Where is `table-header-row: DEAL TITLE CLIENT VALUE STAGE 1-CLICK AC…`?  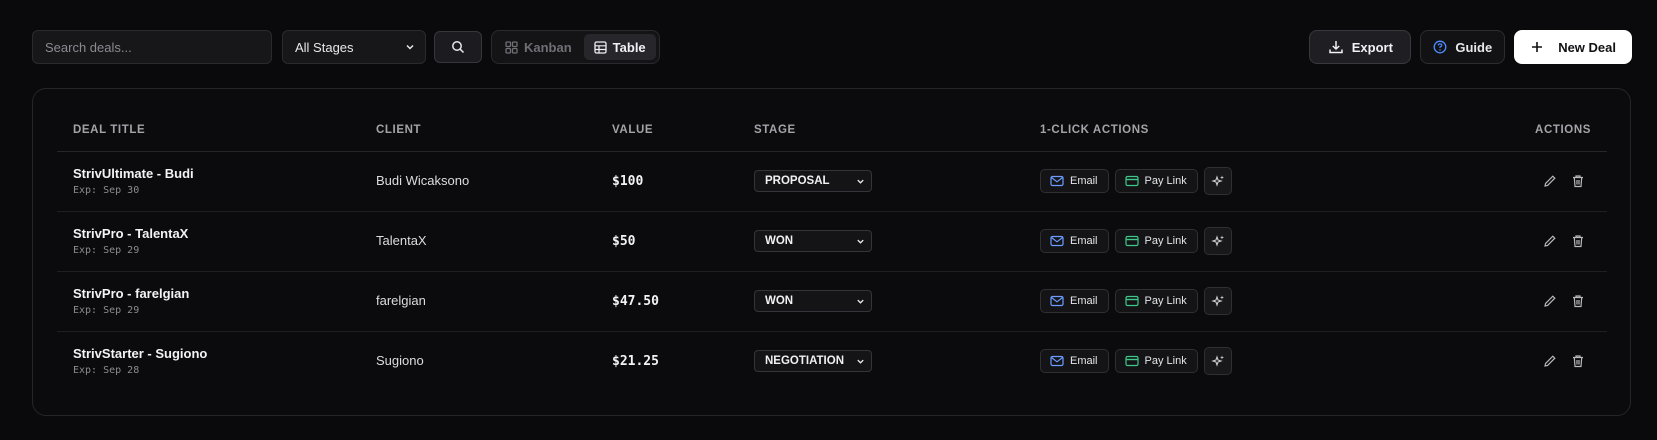 table-header-row: DEAL TITLE CLIENT VALUE STAGE 1-CLICK AC… is located at coordinates (832, 130).